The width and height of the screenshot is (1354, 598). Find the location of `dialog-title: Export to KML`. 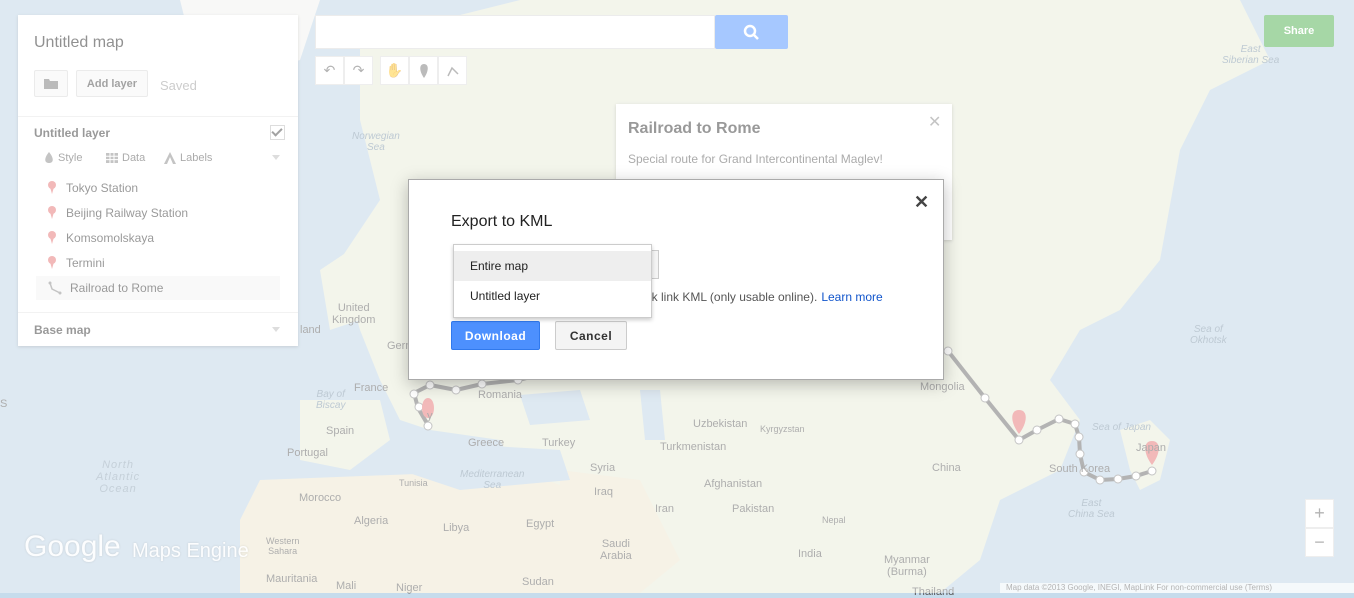

dialog-title: Export to KML is located at coordinates (502, 221).